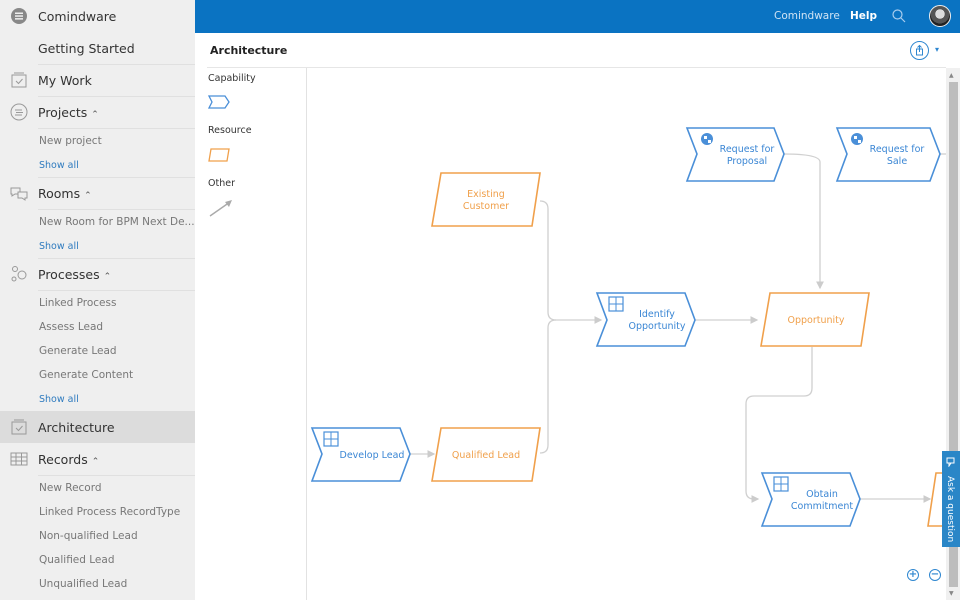 The image size is (960, 600). Describe the element at coordinates (71, 327) in the screenshot. I see `process-item: Assess Lead` at that location.